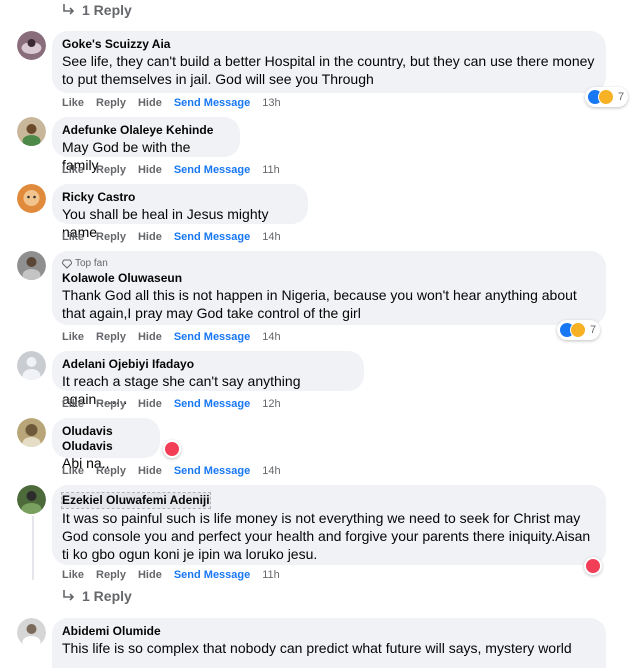 The image size is (640, 668). What do you see at coordinates (329, 278) in the screenshot?
I see `comment-author: Kolawole Oluwaseun` at bounding box center [329, 278].